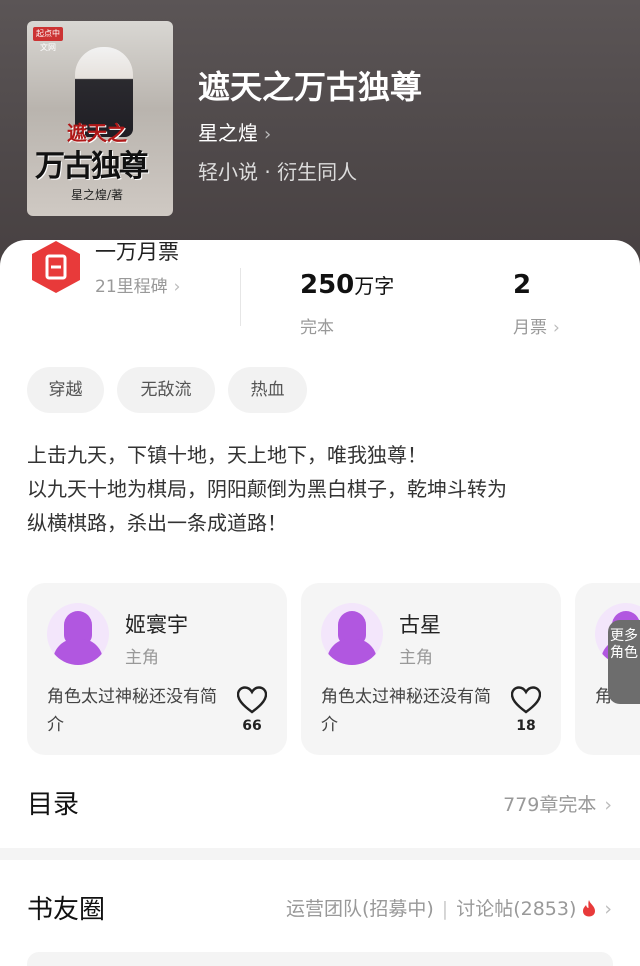 This screenshot has width=640, height=966. I want to click on word-count-unit: 万字, so click(374, 286).